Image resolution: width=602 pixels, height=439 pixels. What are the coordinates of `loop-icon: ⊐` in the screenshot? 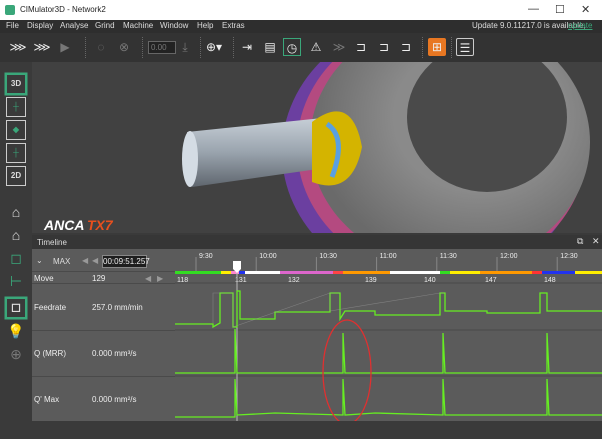 It's located at (361, 47).